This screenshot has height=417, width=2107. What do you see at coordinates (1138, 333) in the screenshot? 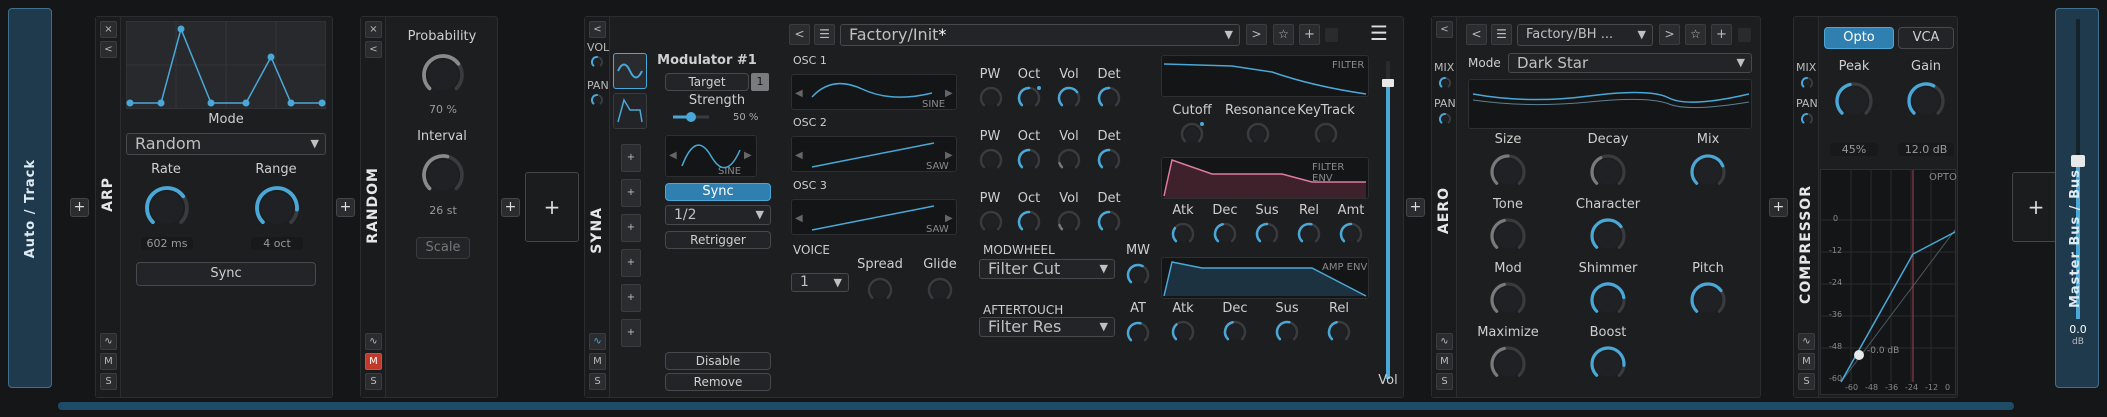
I see `at-knob` at bounding box center [1138, 333].